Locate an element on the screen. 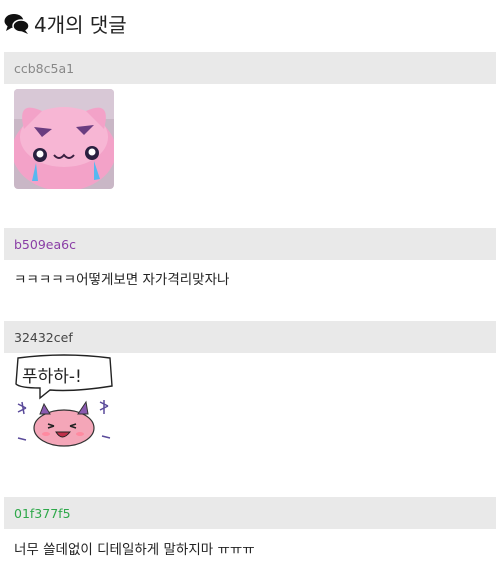  comment-sticker-image: 푸하하-! is located at coordinates (64, 404).